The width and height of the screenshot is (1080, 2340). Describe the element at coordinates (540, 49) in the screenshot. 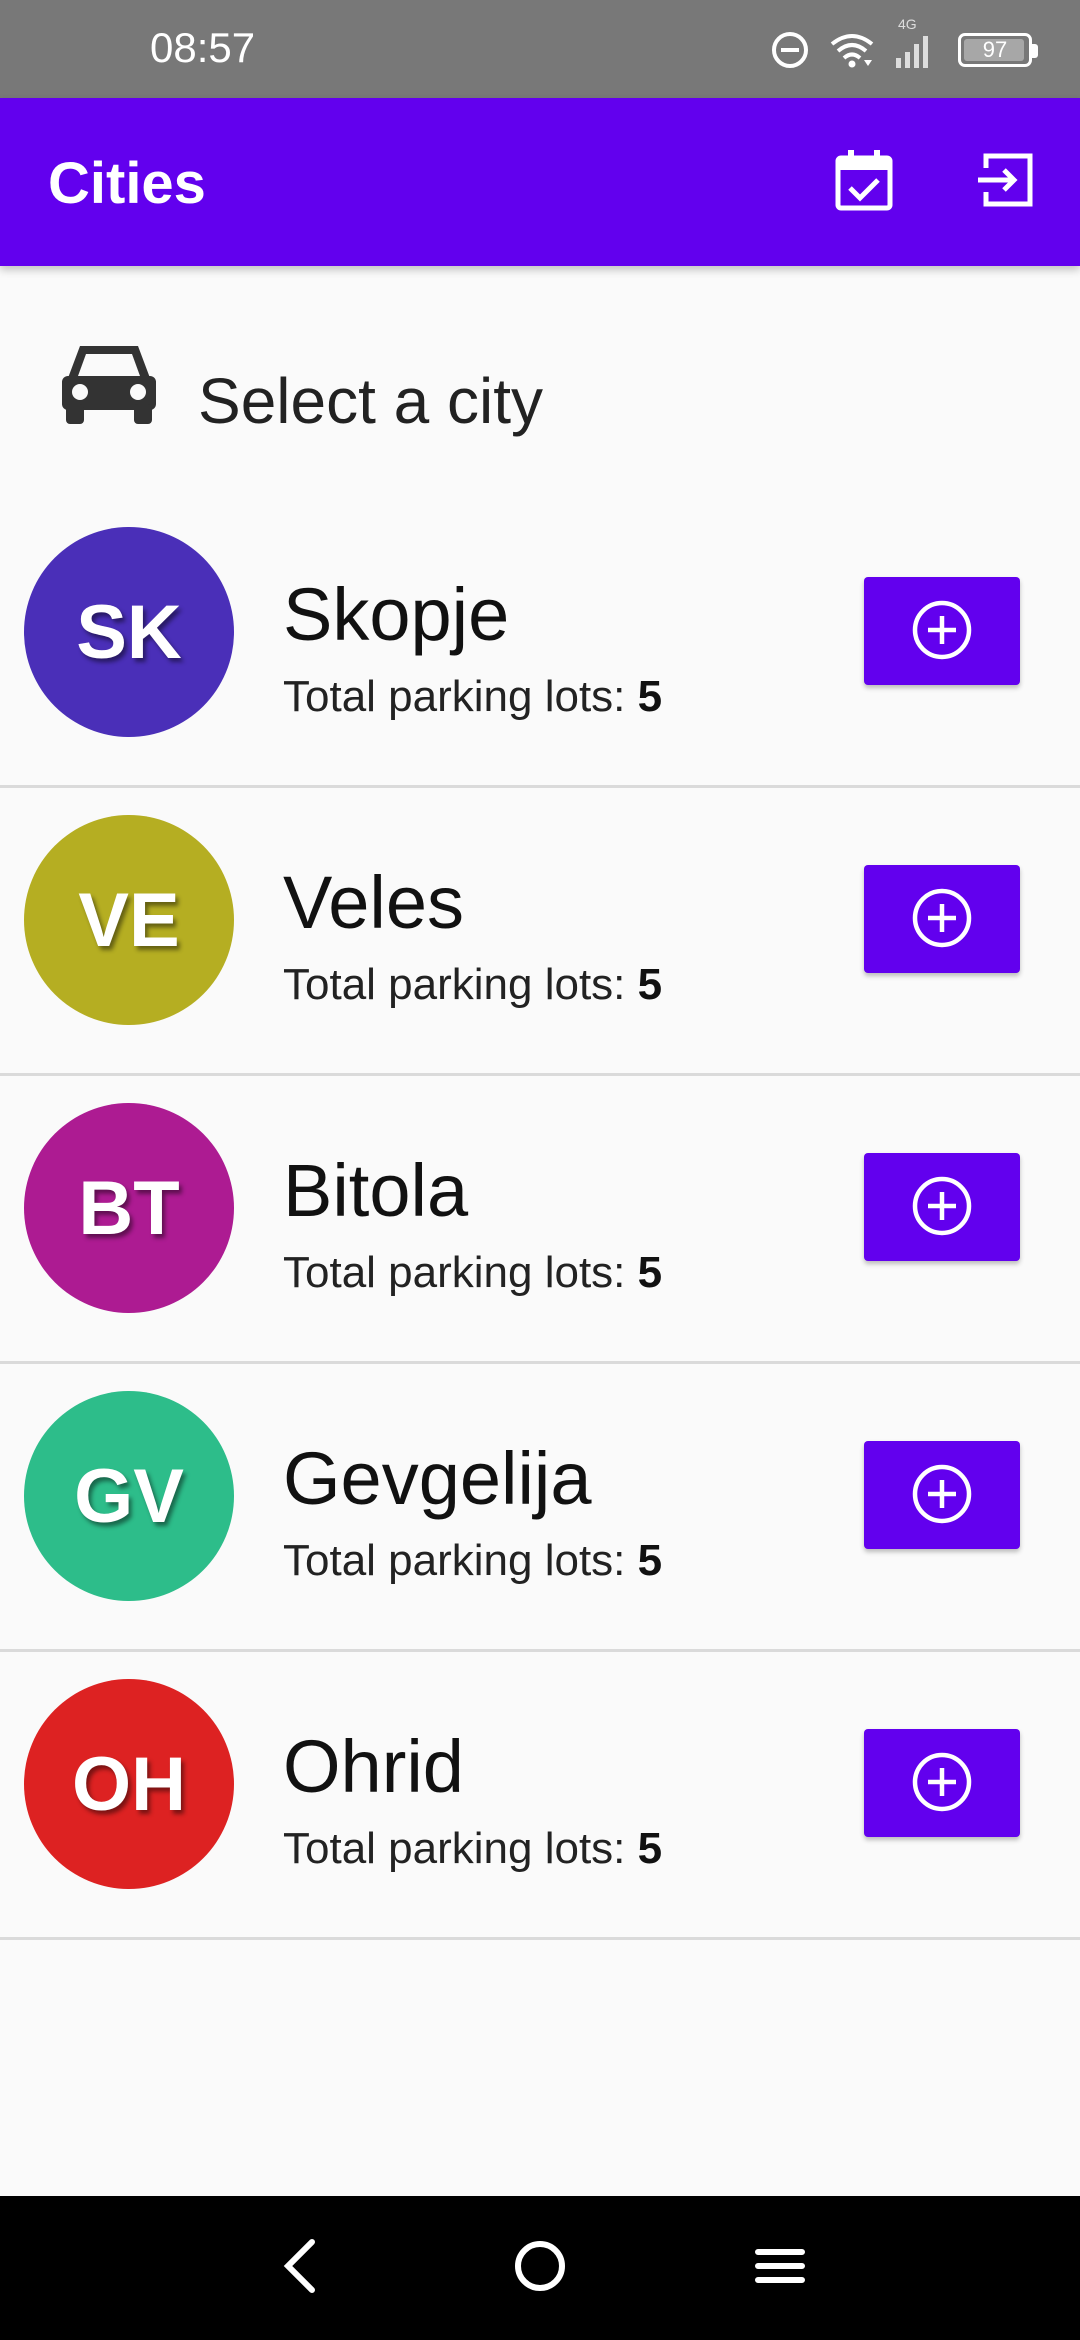

I see `status-bar: 08:57 4G 97` at that location.